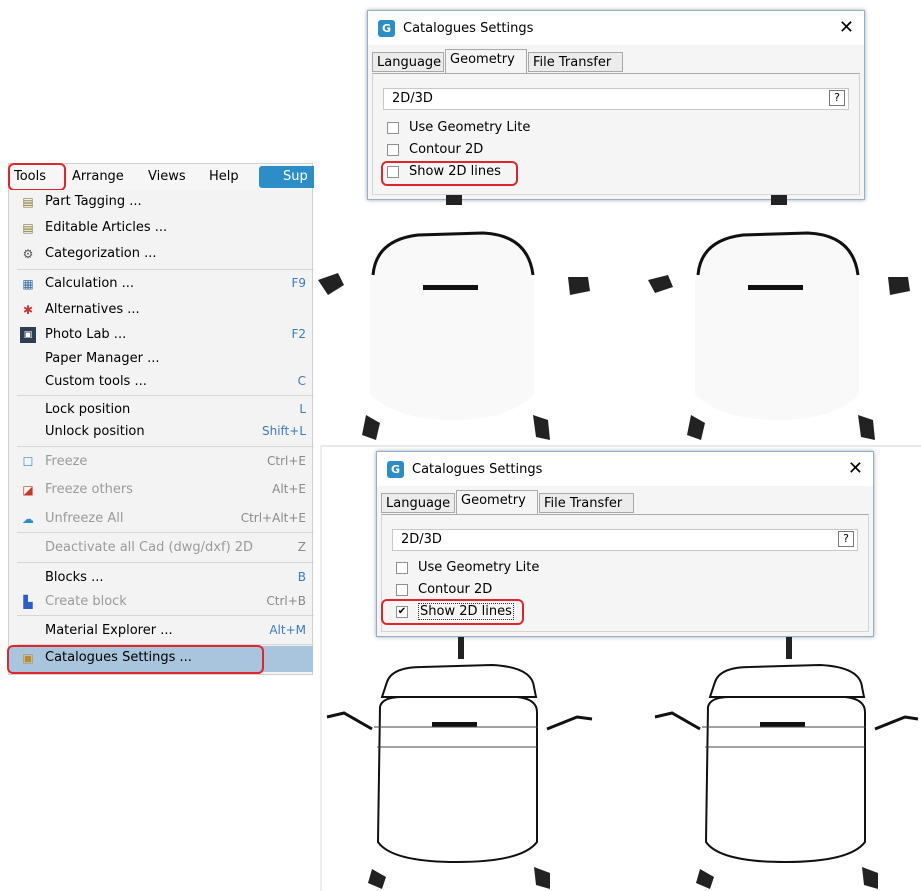 Image resolution: width=921 pixels, height=891 pixels. I want to click on calculator-icon: ▦, so click(28, 284).